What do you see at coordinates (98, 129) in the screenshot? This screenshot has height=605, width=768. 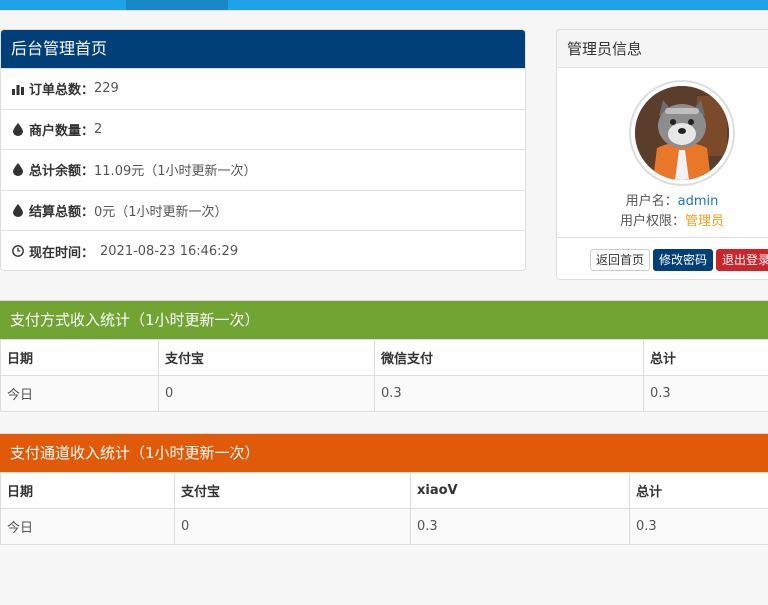 I see `stat-value: 2` at bounding box center [98, 129].